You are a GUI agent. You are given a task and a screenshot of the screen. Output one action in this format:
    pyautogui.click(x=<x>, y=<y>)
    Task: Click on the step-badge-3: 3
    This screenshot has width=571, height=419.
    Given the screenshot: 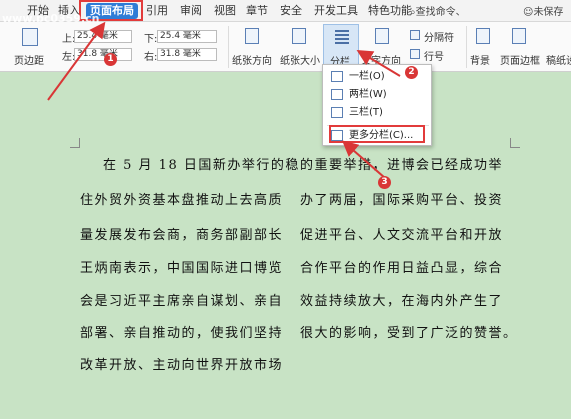 What is the action you would take?
    pyautogui.click(x=384, y=182)
    